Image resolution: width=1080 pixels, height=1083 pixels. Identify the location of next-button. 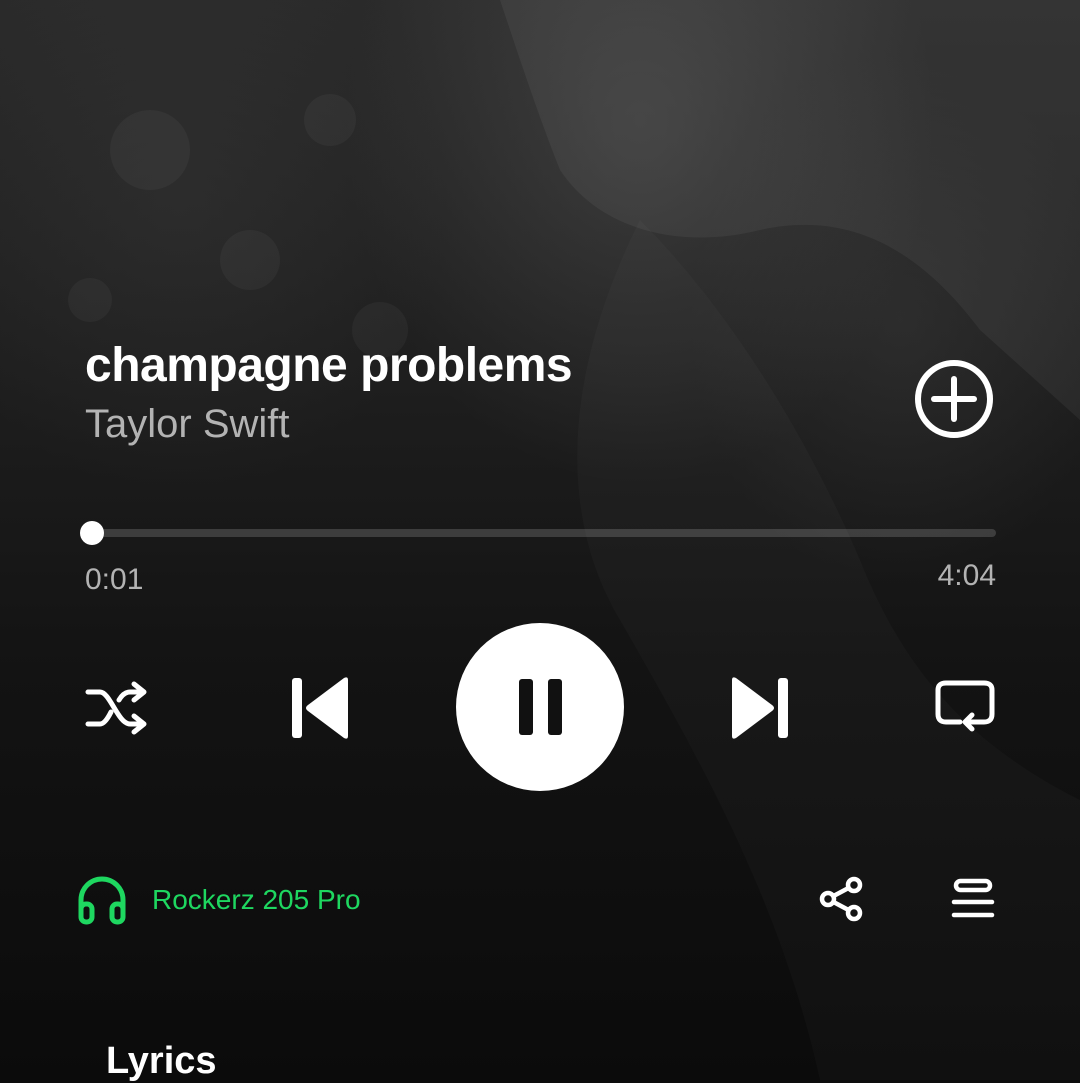
(760, 708).